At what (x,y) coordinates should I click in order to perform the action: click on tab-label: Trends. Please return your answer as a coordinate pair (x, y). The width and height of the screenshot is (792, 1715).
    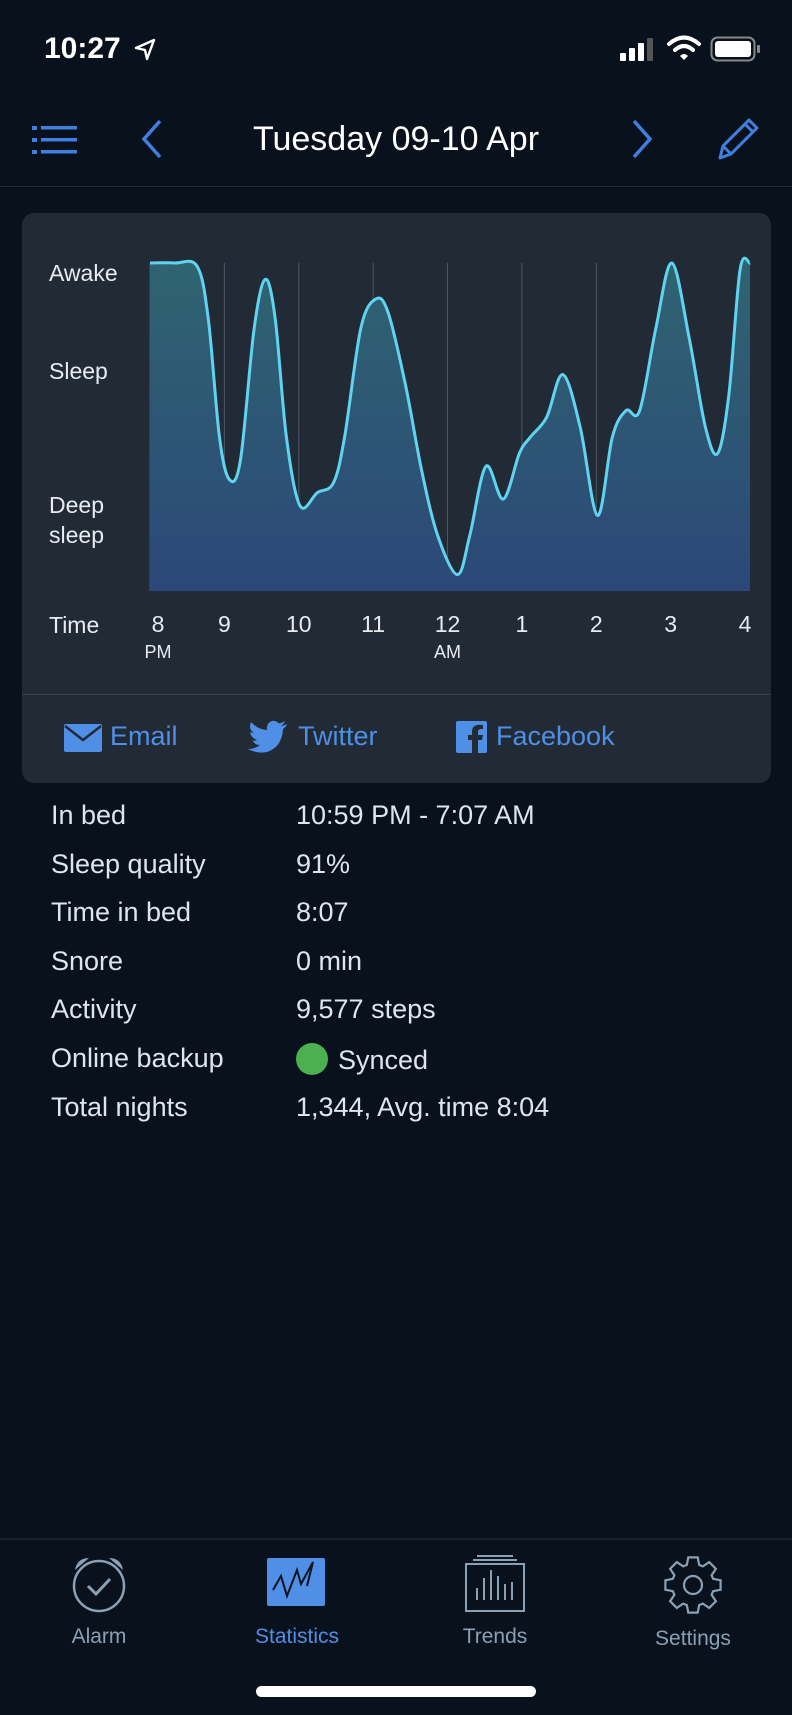
    Looking at the image, I should click on (495, 1636).